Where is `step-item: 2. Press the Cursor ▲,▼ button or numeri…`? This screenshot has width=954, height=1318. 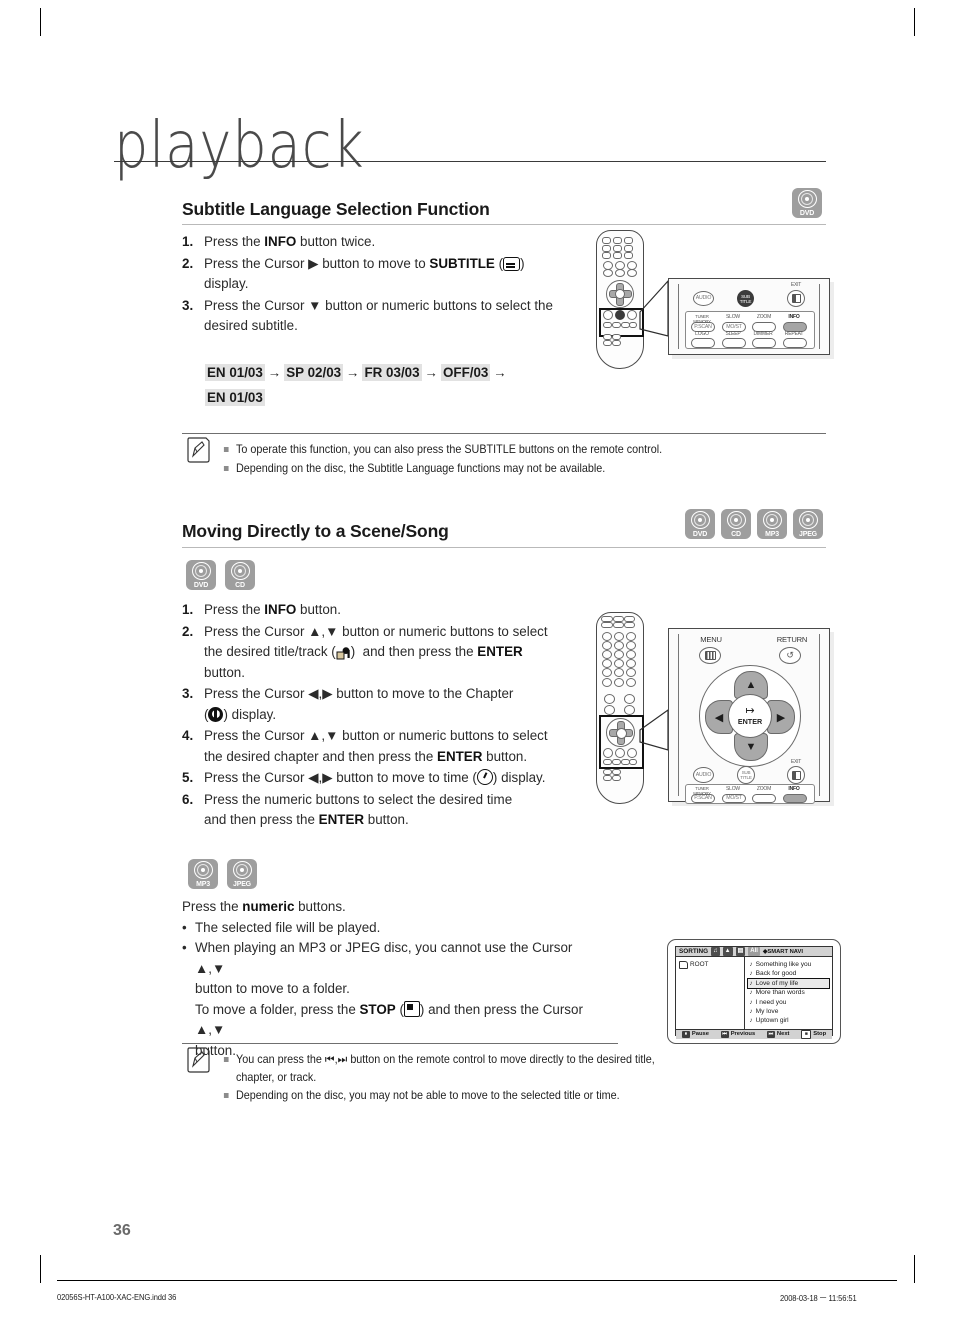 step-item: 2. Press the Cursor ▲,▼ button or numeri… is located at coordinates (379, 653).